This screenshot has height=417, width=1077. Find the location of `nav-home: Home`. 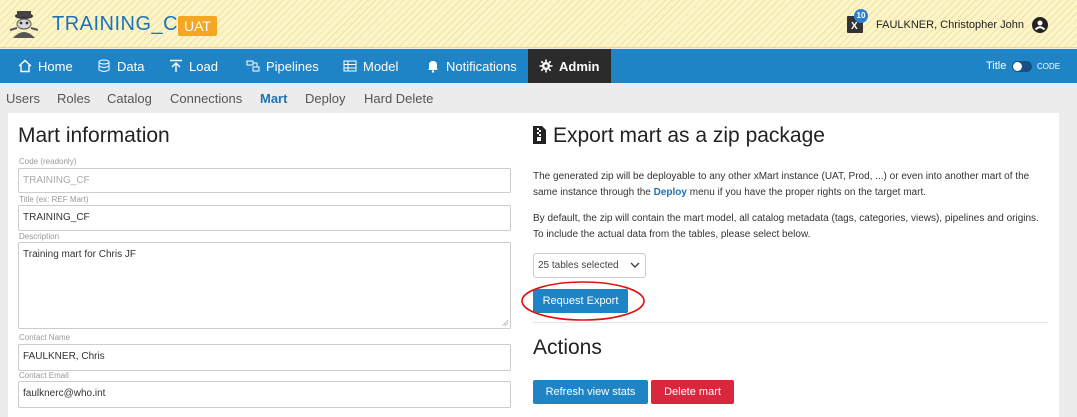

nav-home: Home is located at coordinates (45, 66).